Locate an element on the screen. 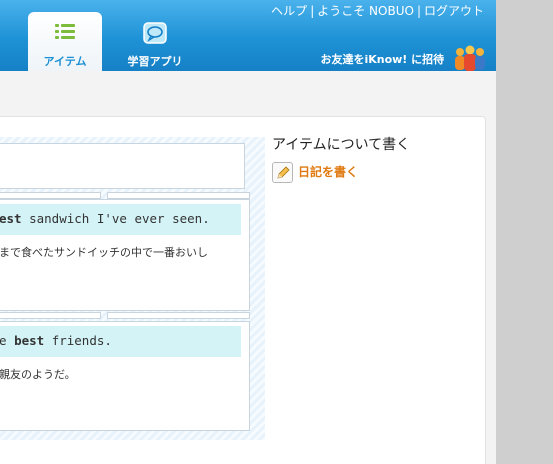 The width and height of the screenshot is (553, 464). welcome-user-link: ようこそ NOBUO is located at coordinates (365, 11).